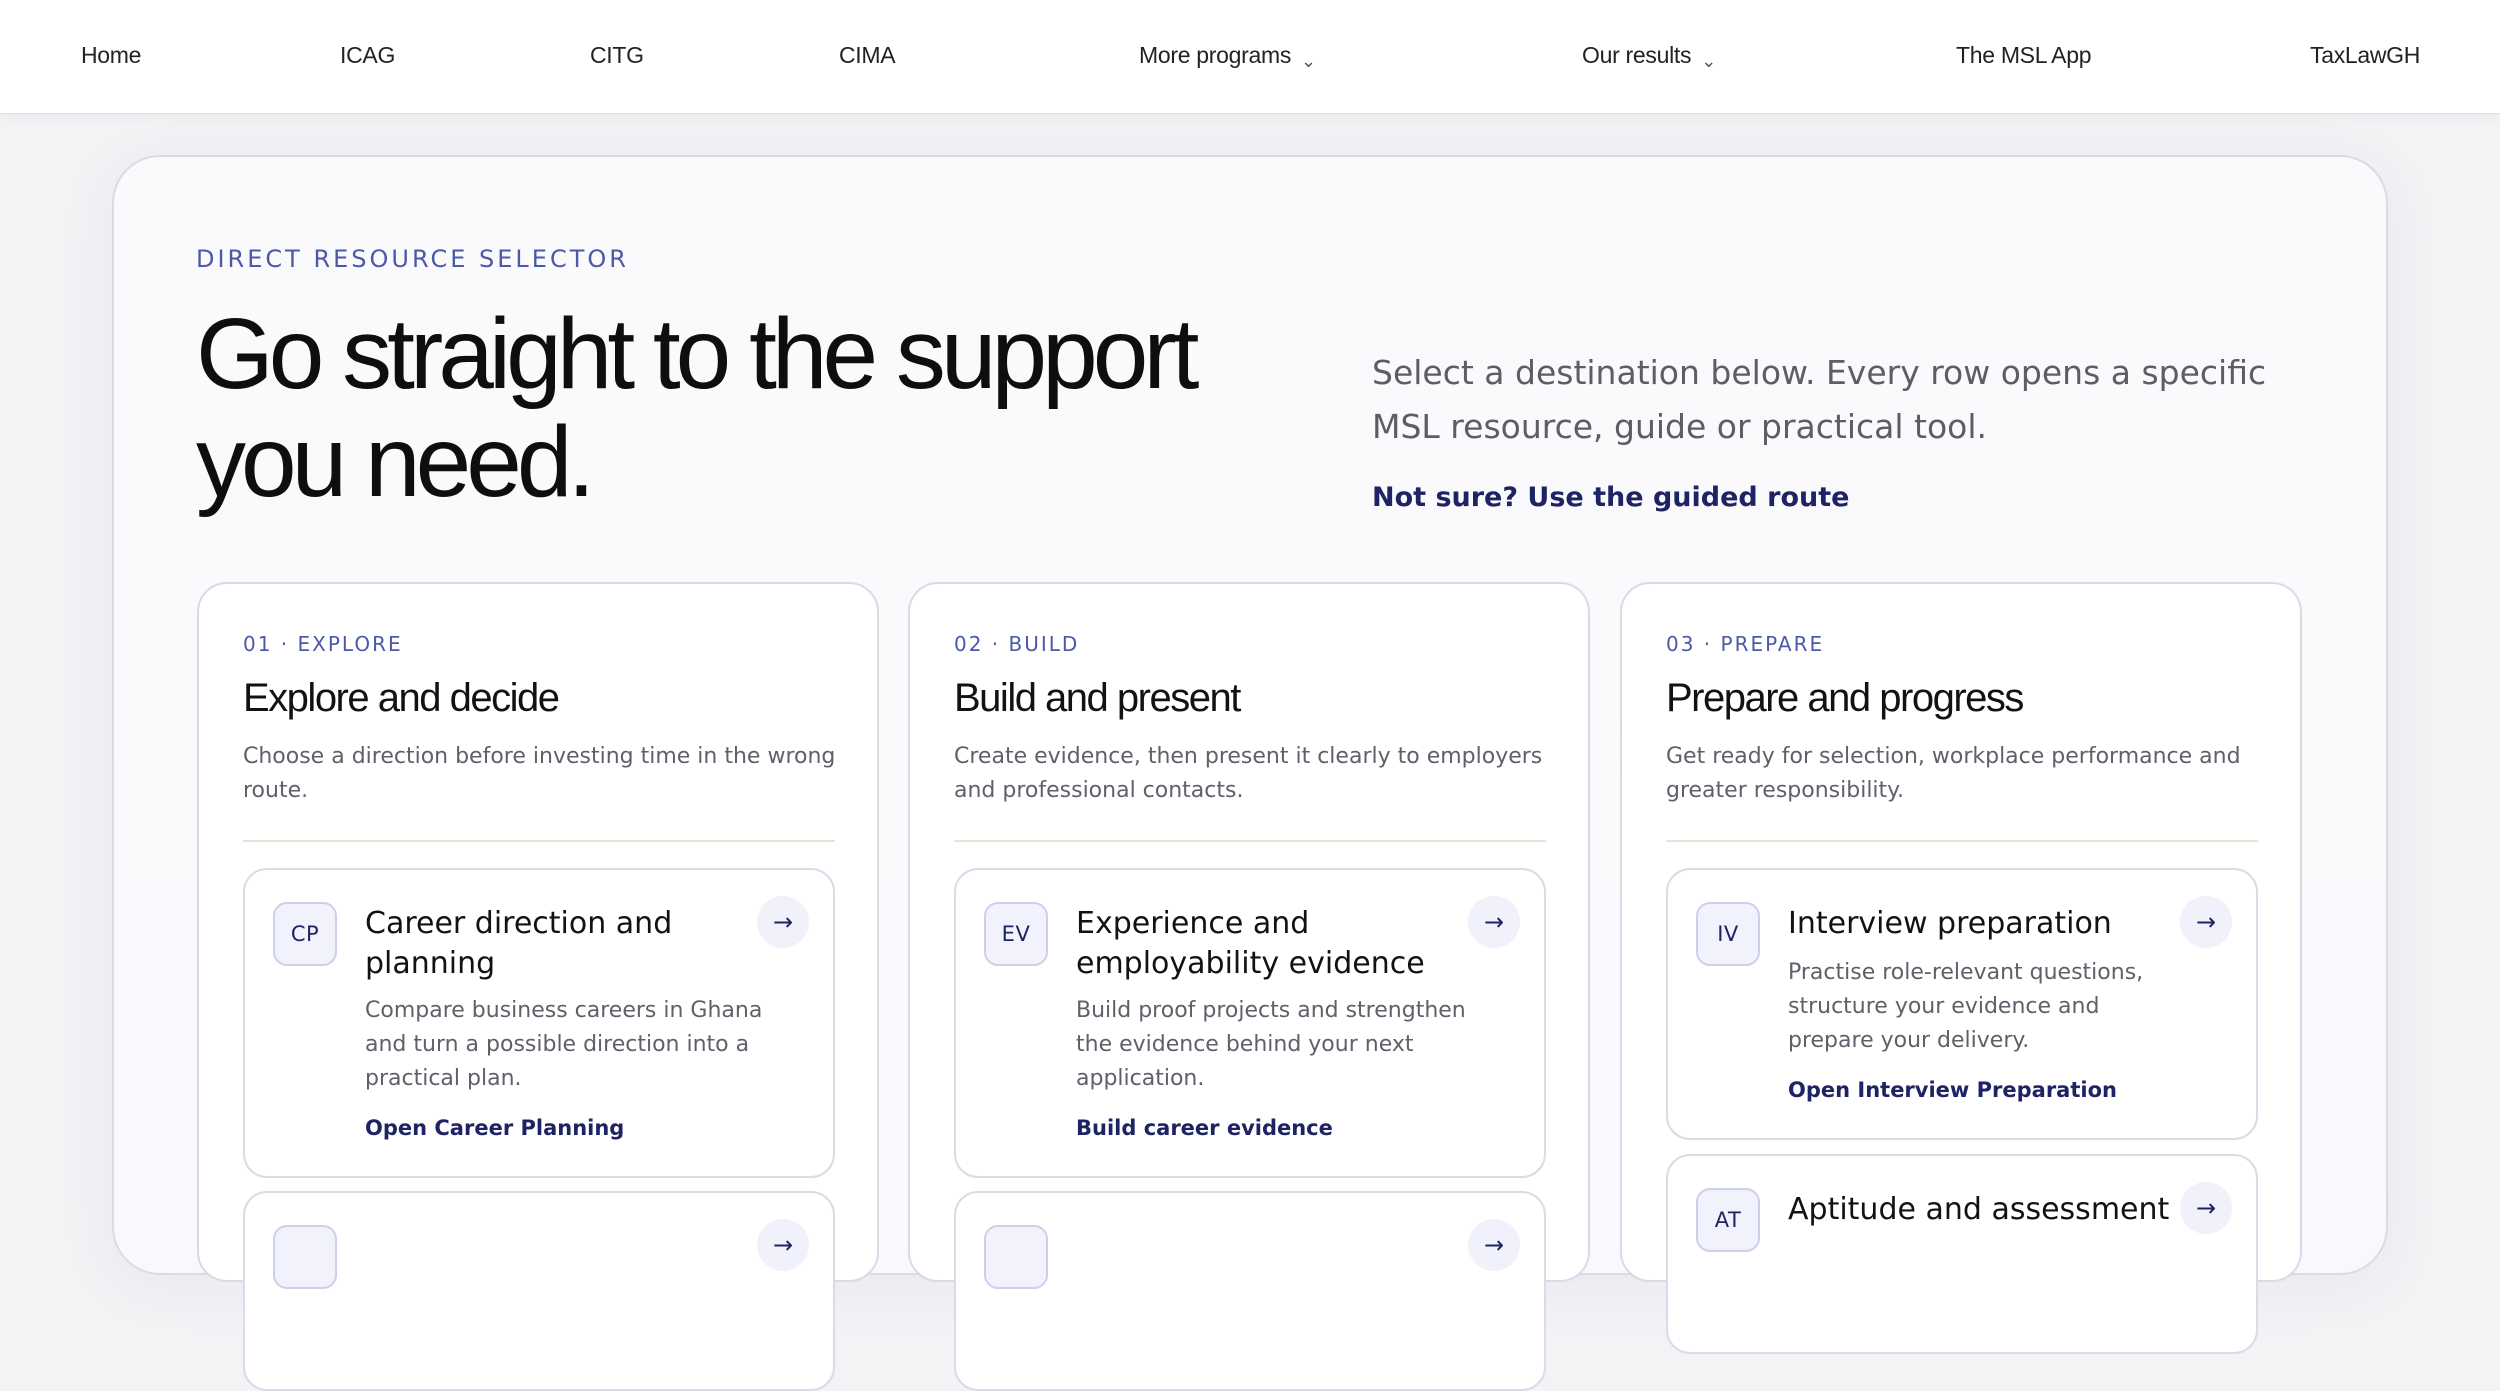 The image size is (2500, 1391). Describe the element at coordinates (1962, 1254) in the screenshot. I see `resource-card-aptitude-assessment: AT Aptitude and assessment →` at that location.